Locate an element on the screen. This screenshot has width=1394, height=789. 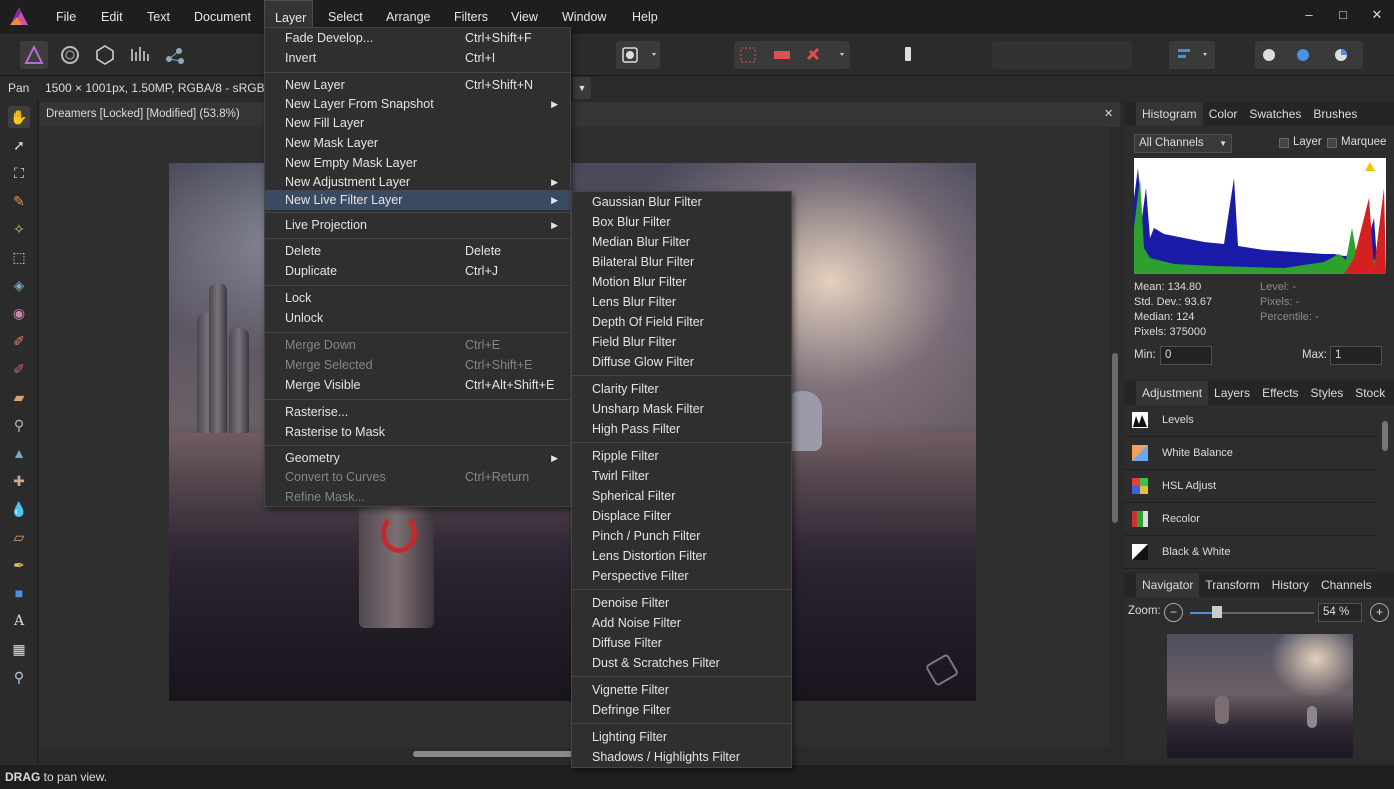
healing-brush-icon: ✚ is located at coordinates (19, 481).